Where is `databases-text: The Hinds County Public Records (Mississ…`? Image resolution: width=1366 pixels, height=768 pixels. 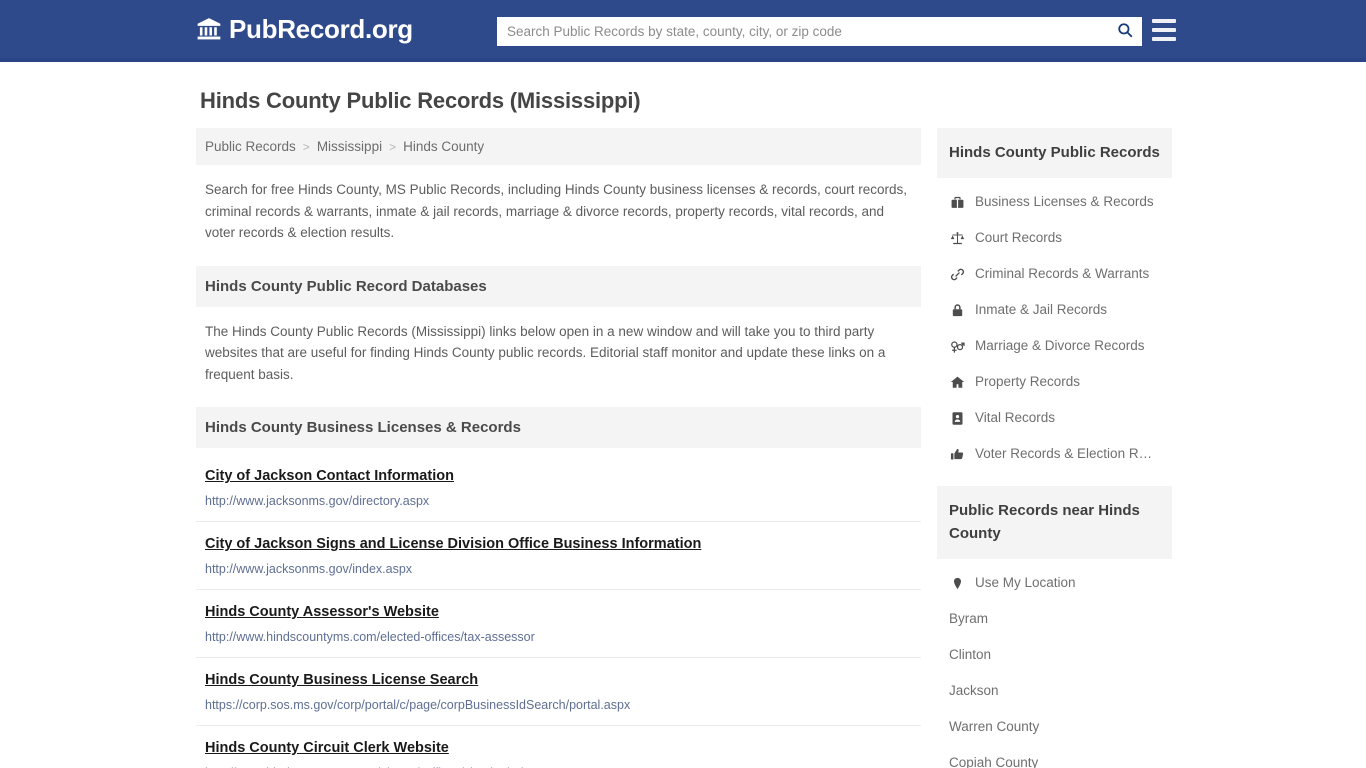 databases-text: The Hinds County Public Records (Mississ… is located at coordinates (545, 352).